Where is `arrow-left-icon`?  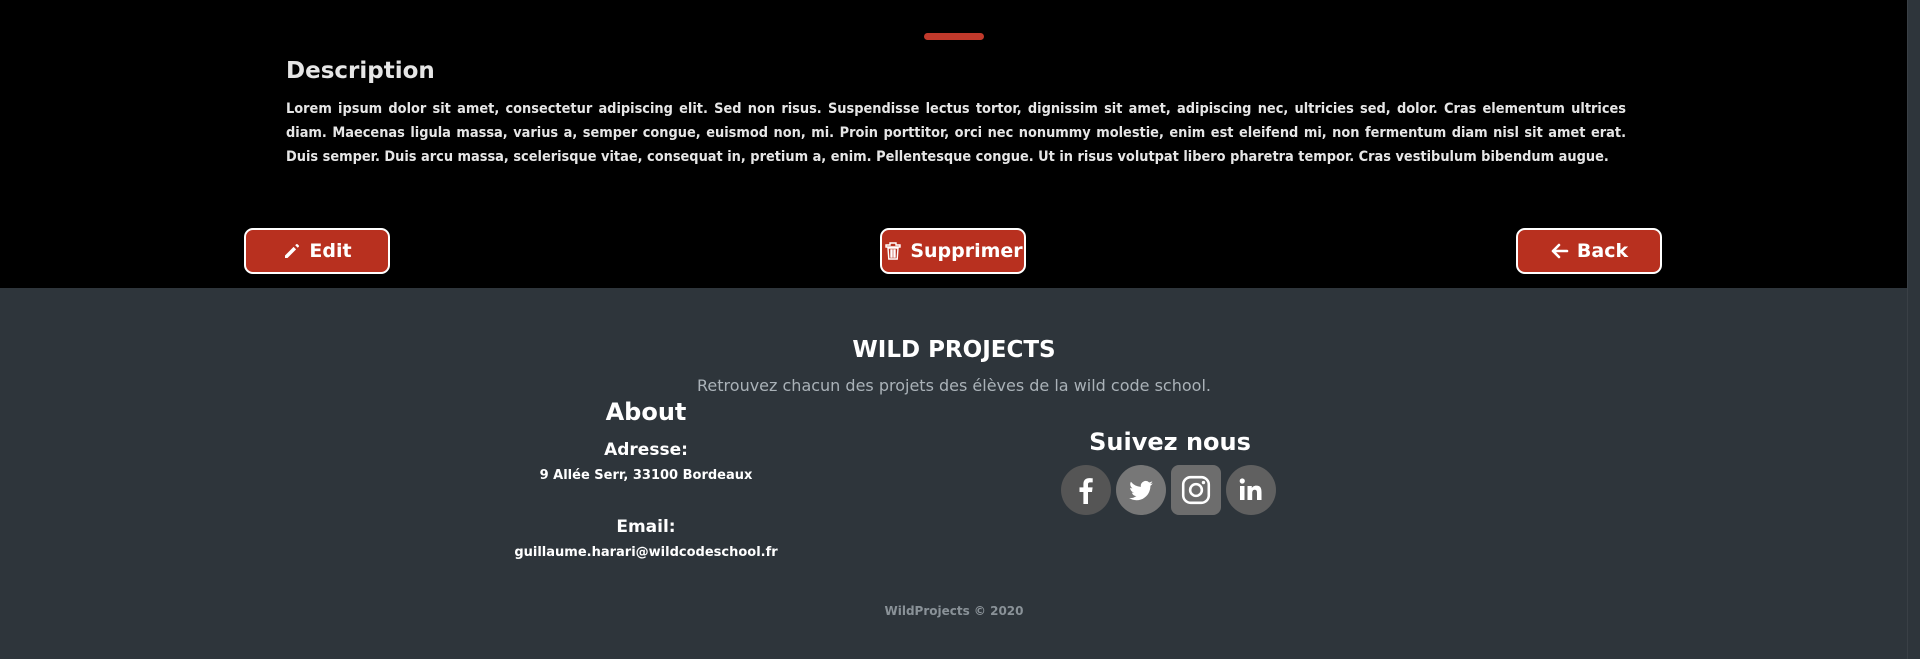 arrow-left-icon is located at coordinates (1560, 251).